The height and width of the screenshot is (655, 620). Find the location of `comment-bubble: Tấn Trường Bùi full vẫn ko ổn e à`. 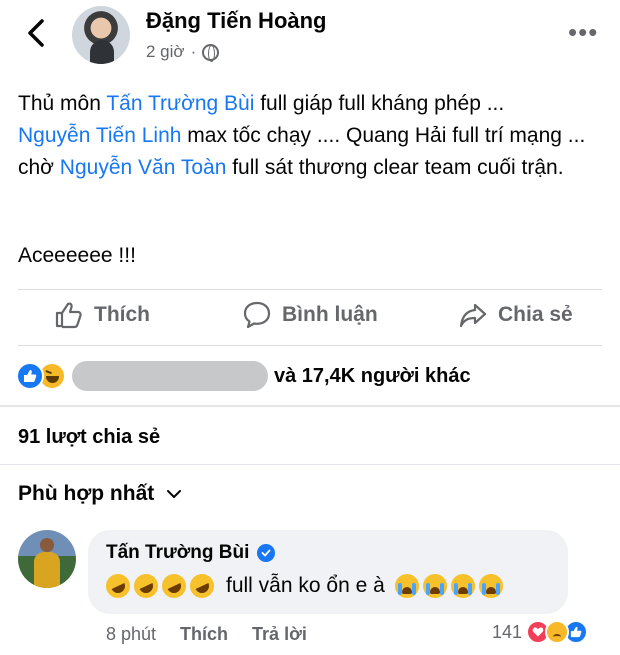

comment-bubble: Tấn Trường Bùi full vẫn ko ổn e à is located at coordinates (328, 572).